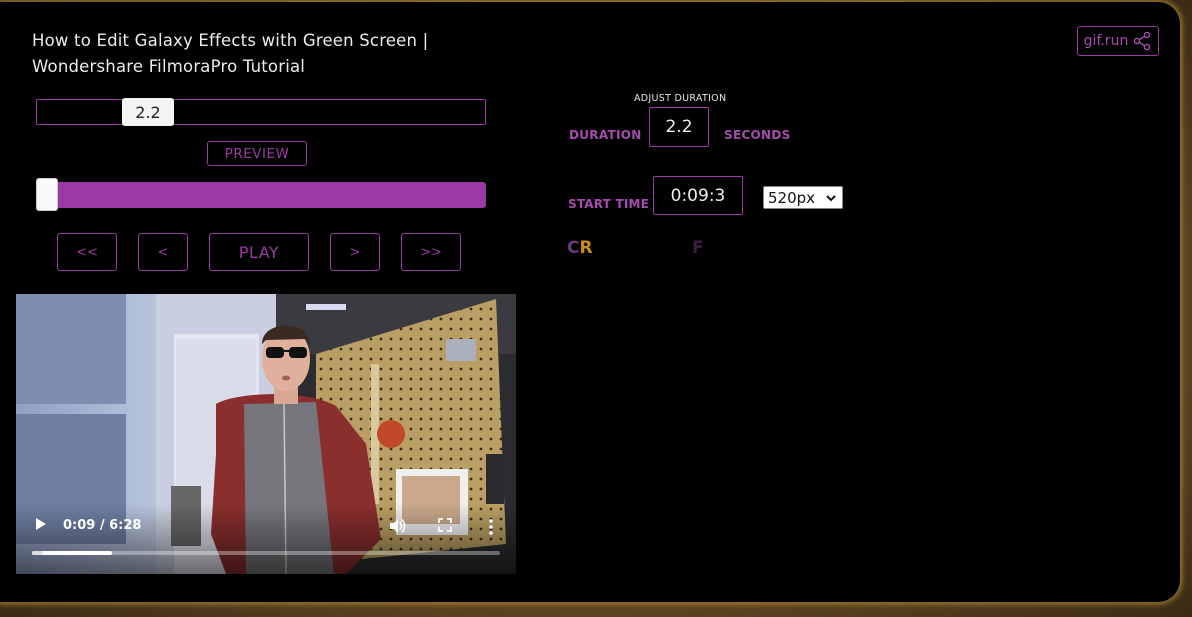 This screenshot has height=617, width=1192. I want to click on video-buffered-bar, so click(72, 553).